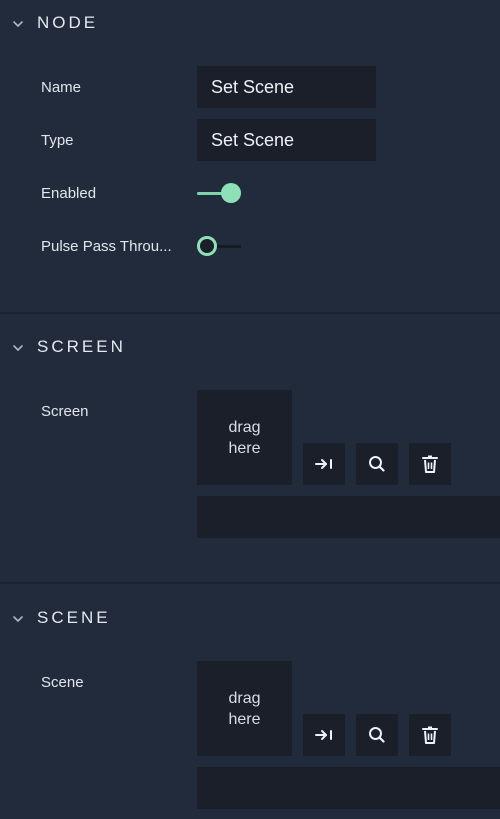 This screenshot has width=500, height=819. Describe the element at coordinates (250, 23) in the screenshot. I see `section-header-node: NODE` at that location.